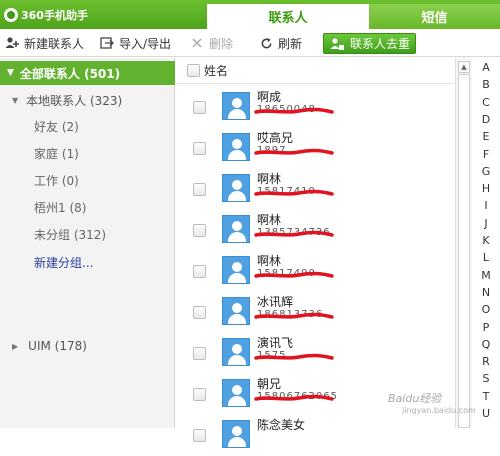  I want to click on sidebar-item-group: 好友 (2), so click(56, 126).